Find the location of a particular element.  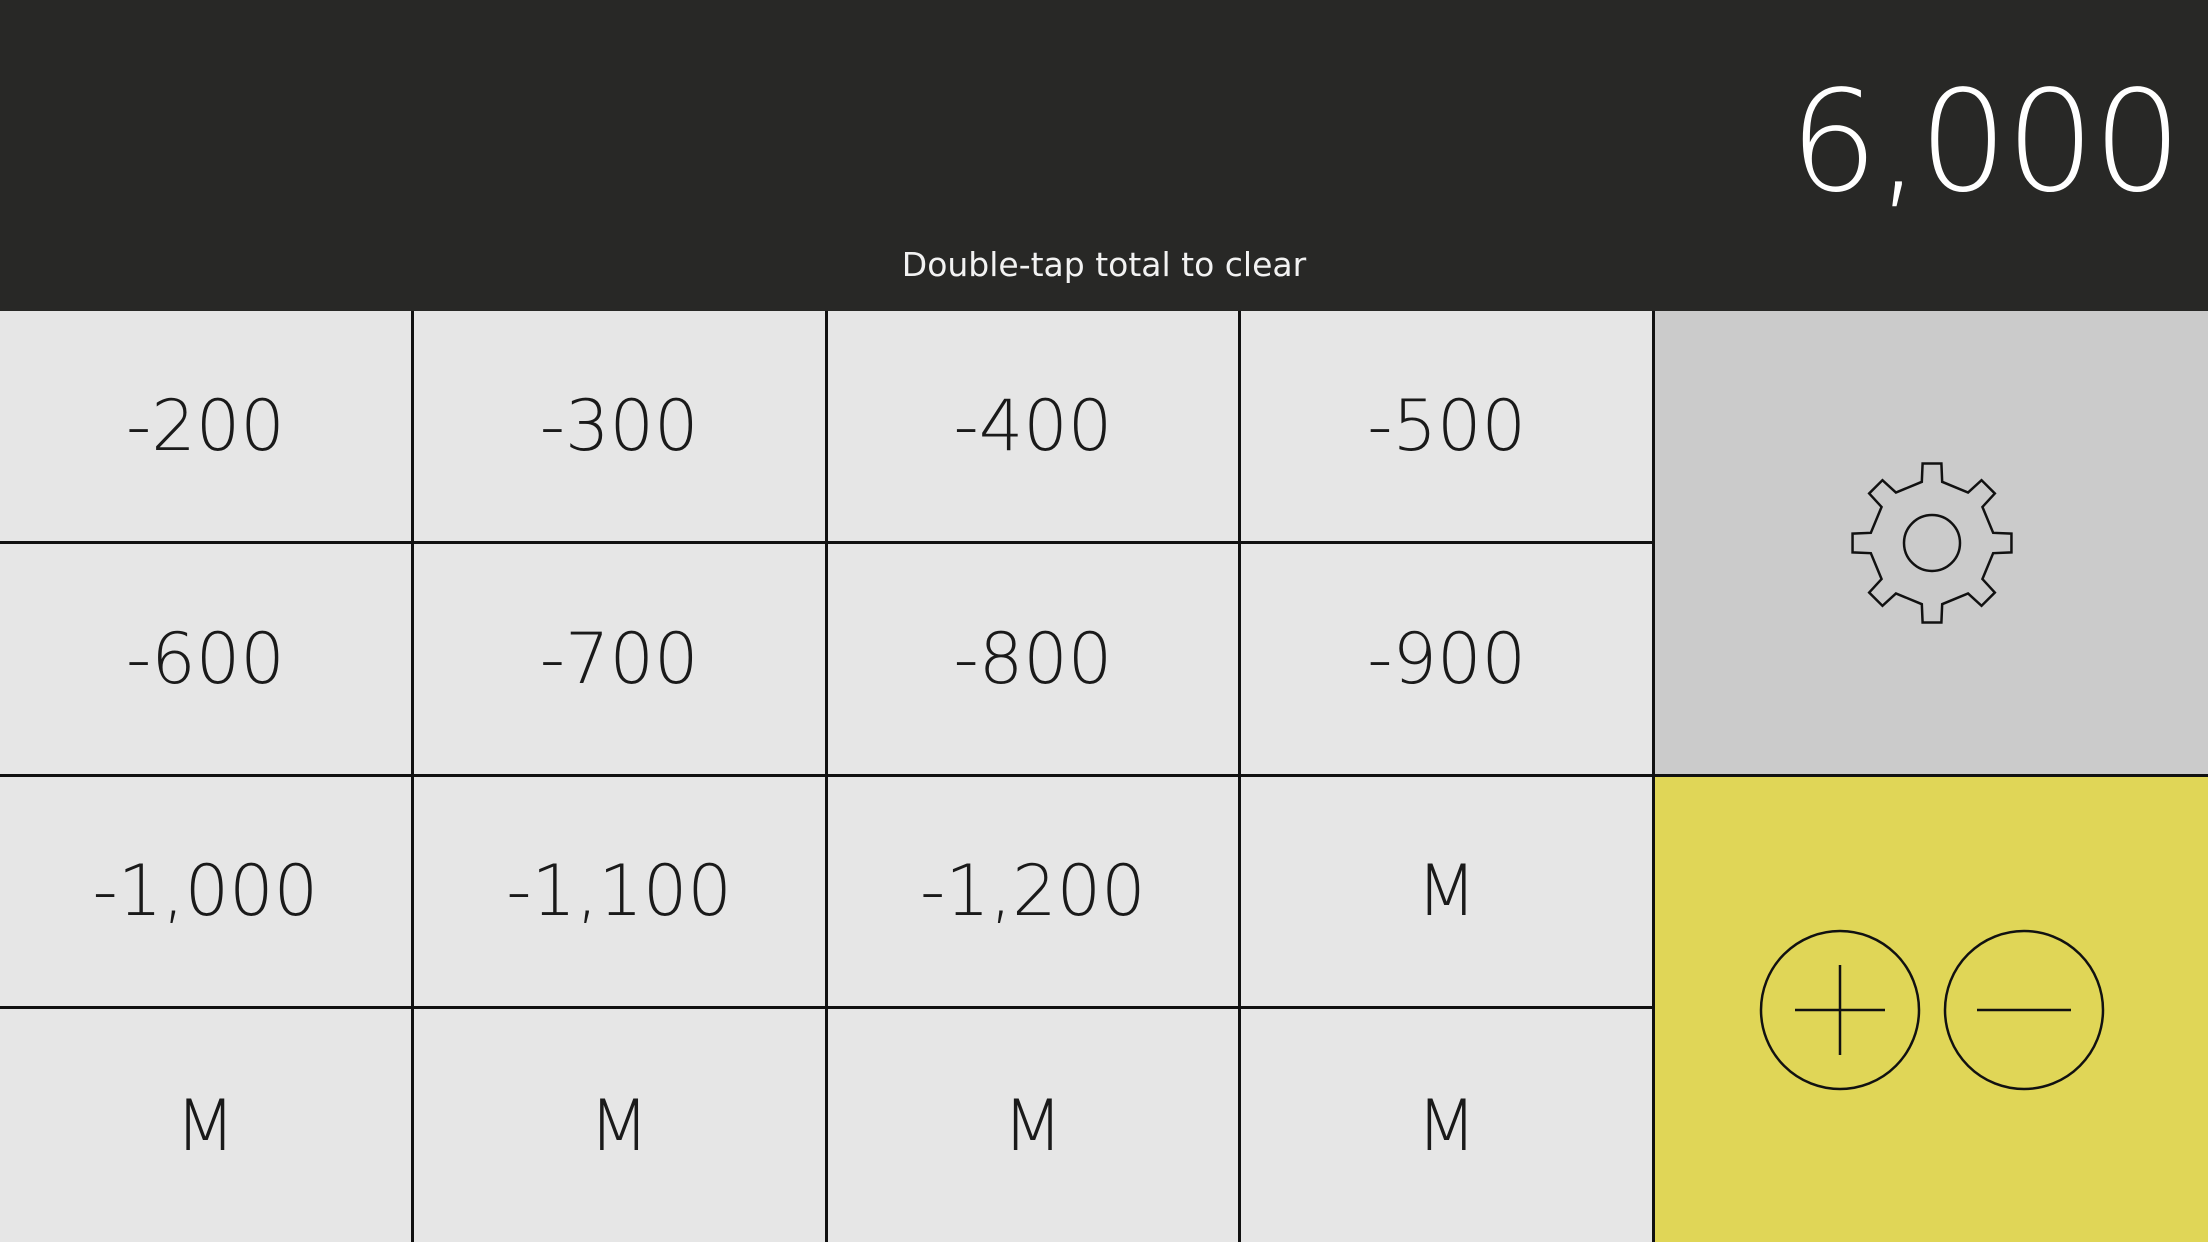

key-minus-700: -700 is located at coordinates (620, 660).